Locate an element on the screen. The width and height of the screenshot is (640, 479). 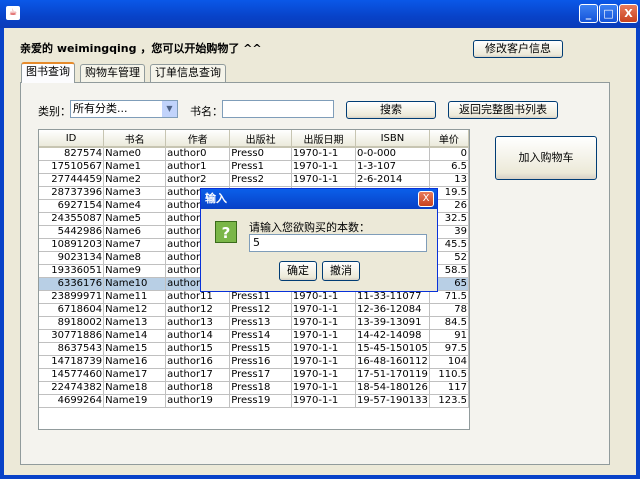
table-cell: author18 is located at coordinates (198, 388).